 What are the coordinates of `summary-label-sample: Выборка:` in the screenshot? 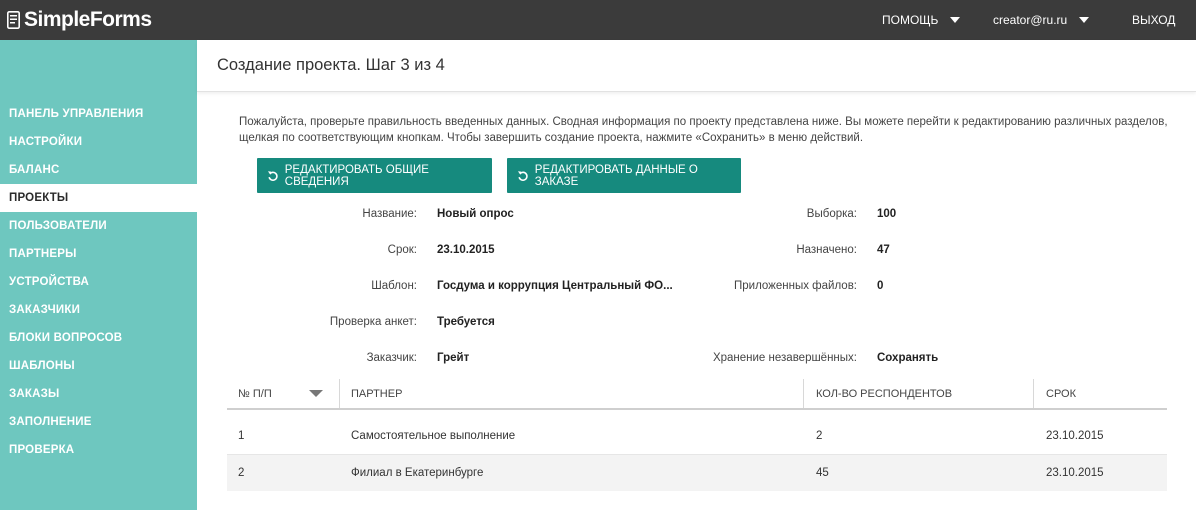 It's located at (831, 214).